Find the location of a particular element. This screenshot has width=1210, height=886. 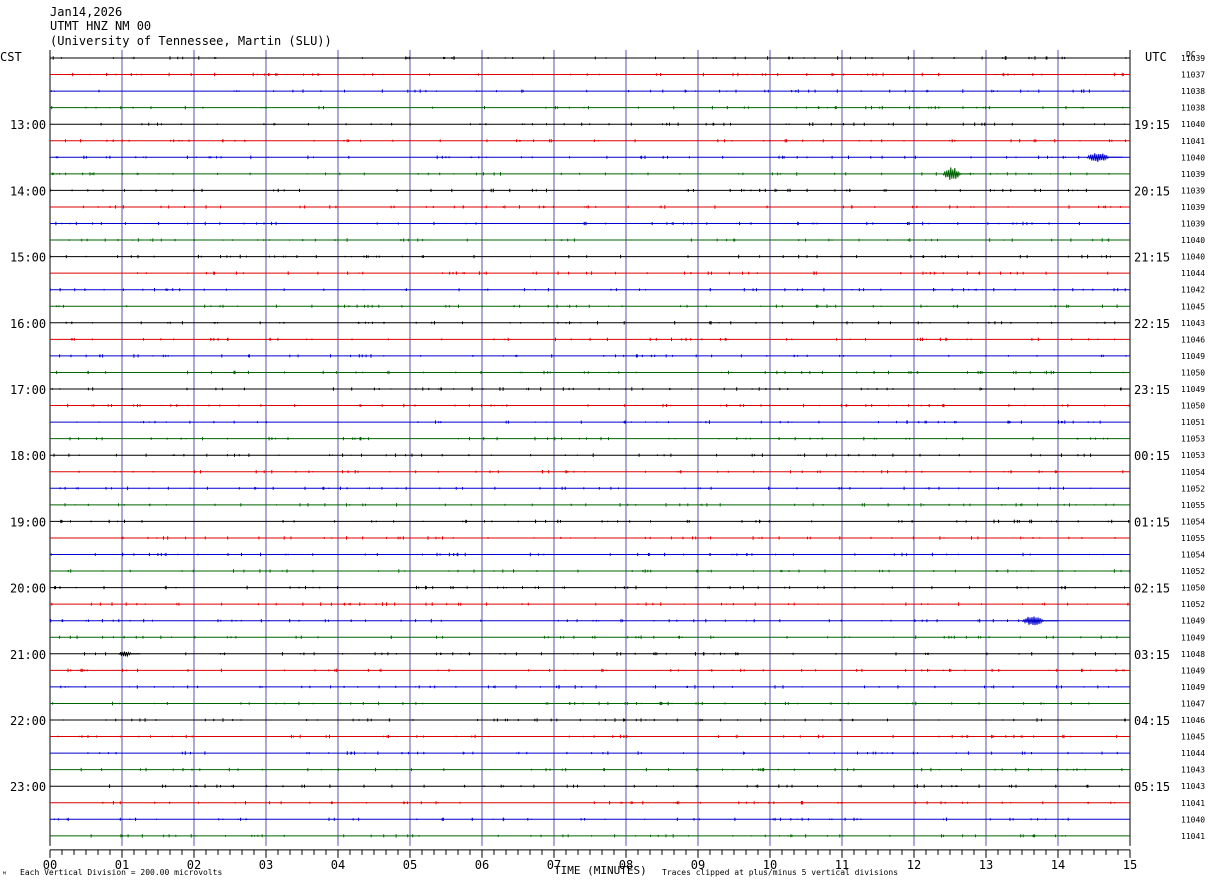

left-hour-label: 13:00 is located at coordinates (28, 125).